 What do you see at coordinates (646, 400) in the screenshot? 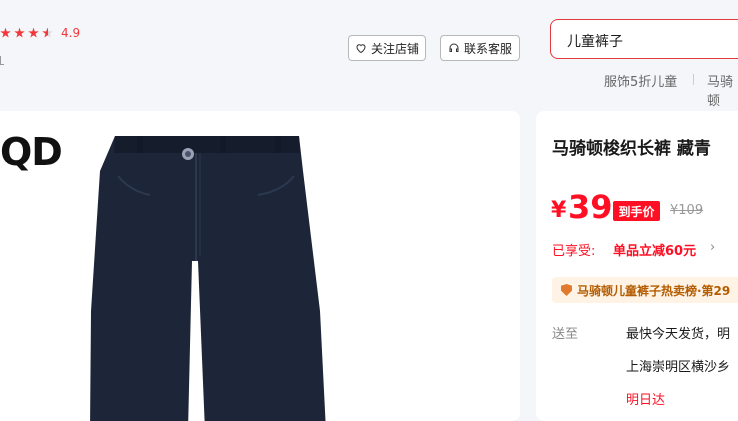
I see `delivery-badge: 明日达` at bounding box center [646, 400].